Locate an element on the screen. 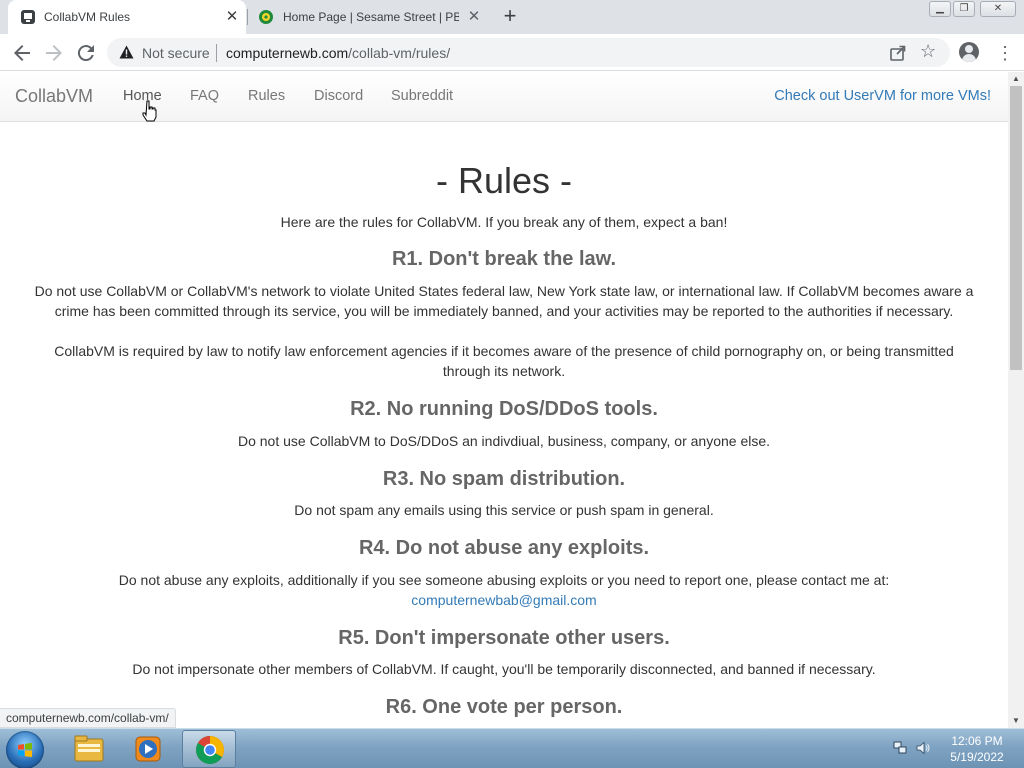 Image resolution: width=1024 pixels, height=768 pixels. contact-email-link: computernewbab@gmail.com is located at coordinates (503, 600).